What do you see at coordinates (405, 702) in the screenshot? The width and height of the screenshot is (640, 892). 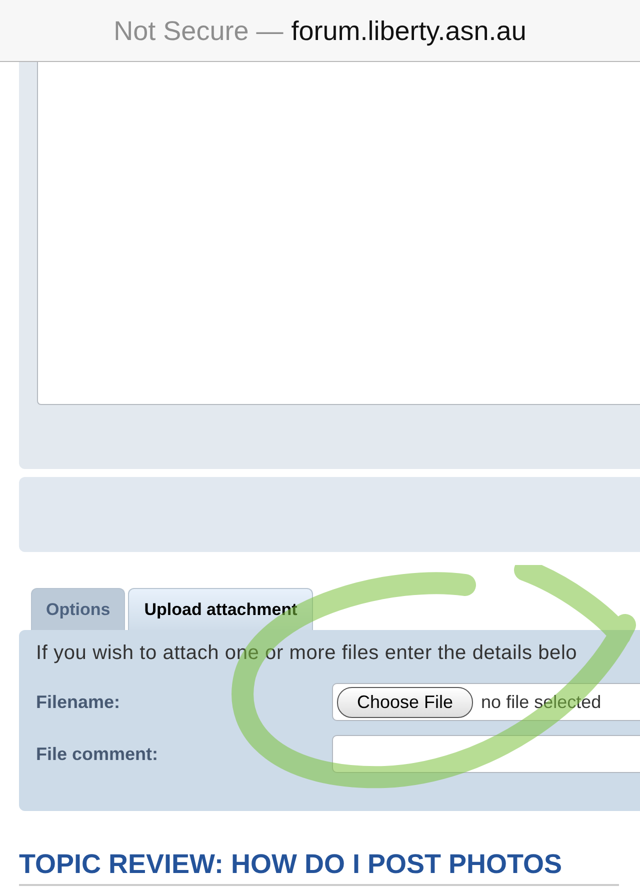 I see `choose-file-button: Choose File` at bounding box center [405, 702].